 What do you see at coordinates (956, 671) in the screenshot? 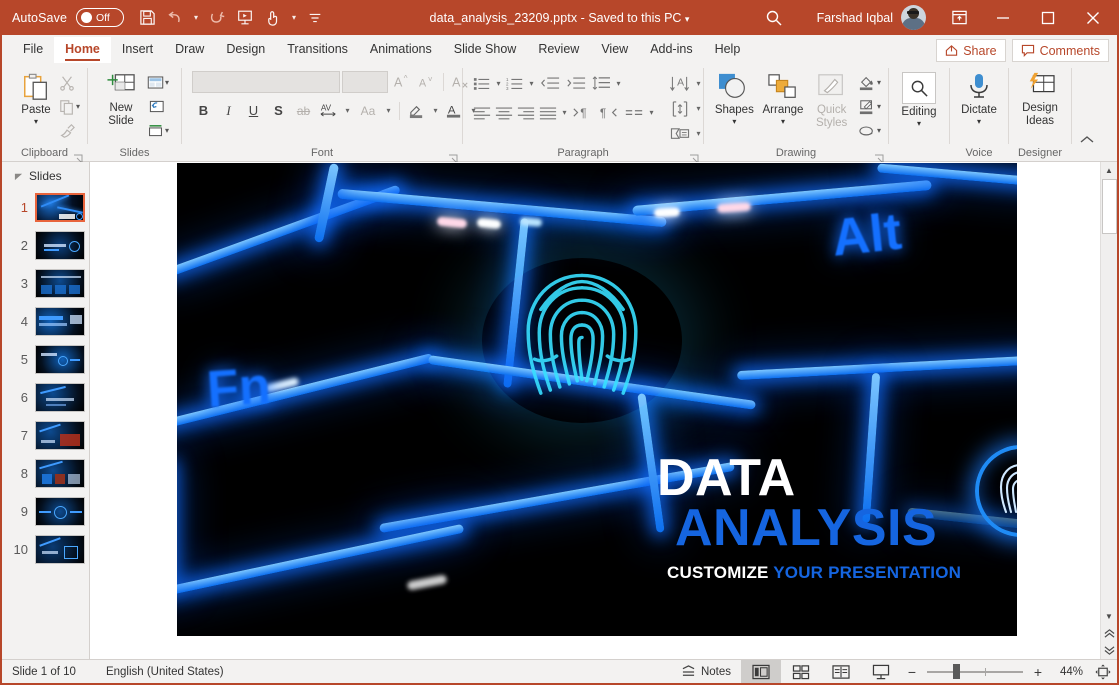
I see `zoom-slider-handle` at bounding box center [956, 671].